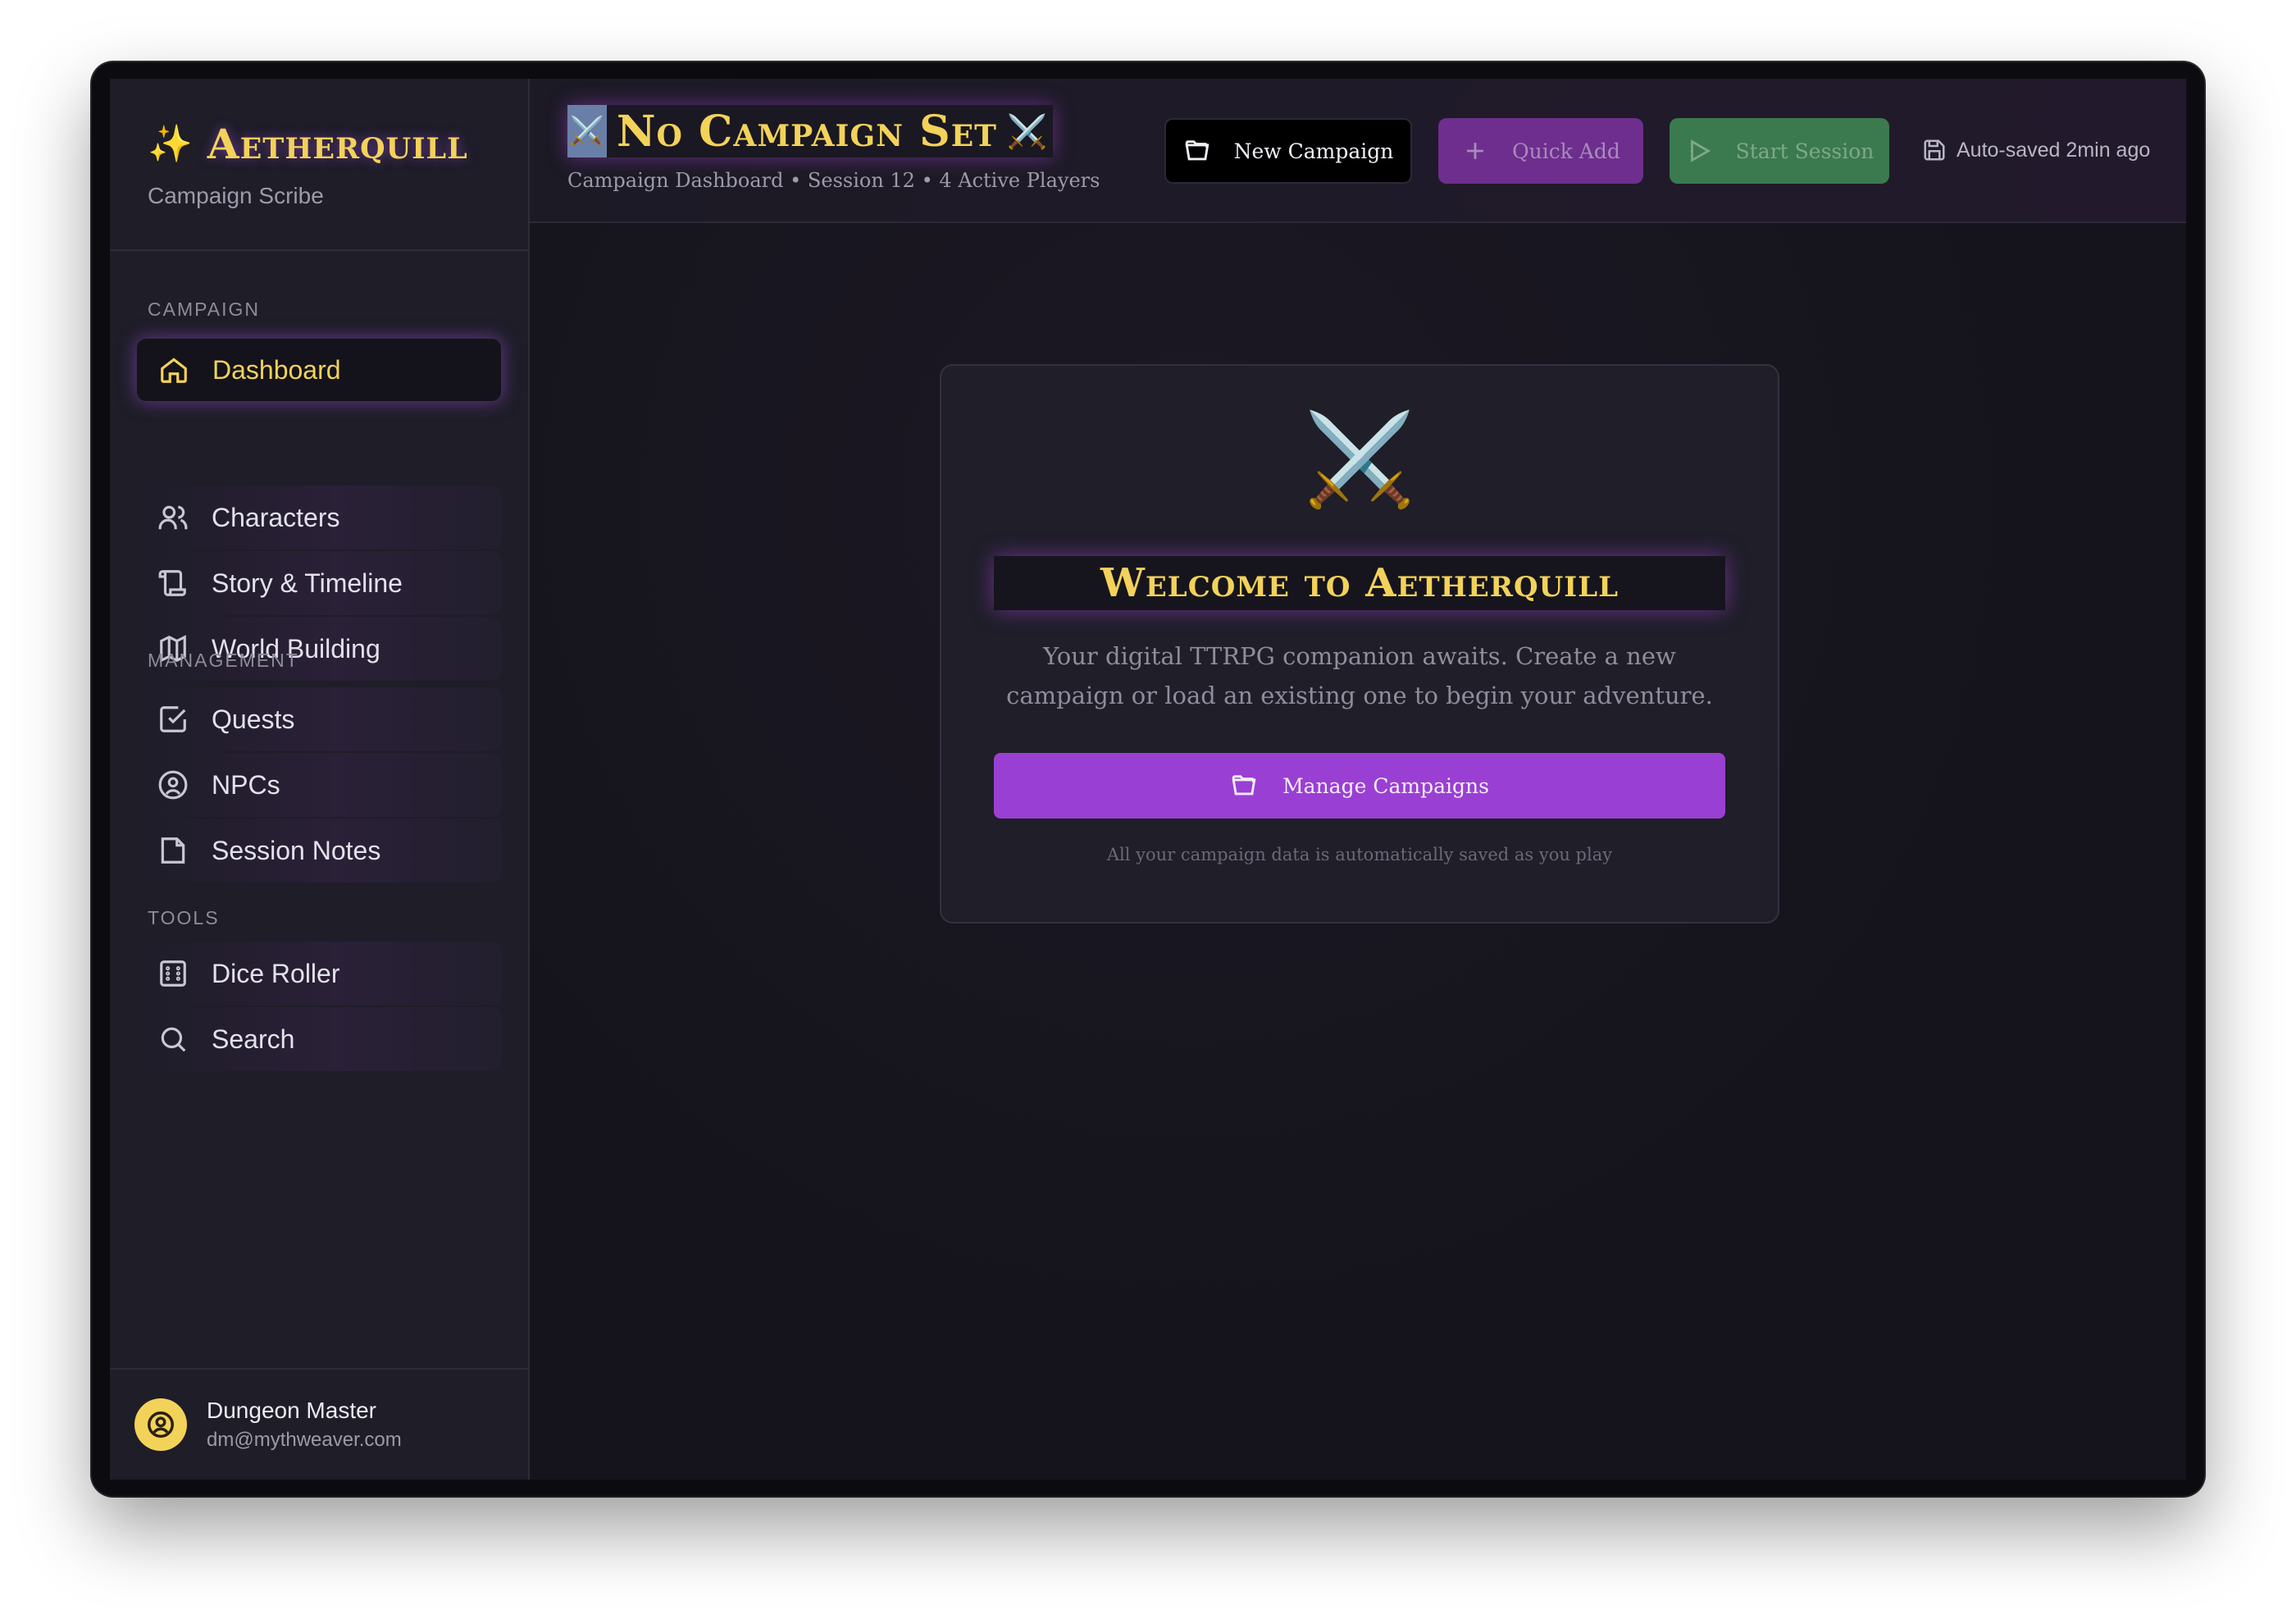  I want to click on sidebar-item-label: Quests, so click(253, 719).